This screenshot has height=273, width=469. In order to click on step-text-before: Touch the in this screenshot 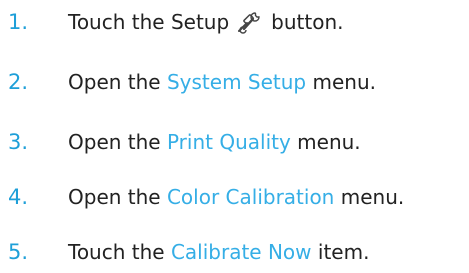, I will do `click(116, 252)`.